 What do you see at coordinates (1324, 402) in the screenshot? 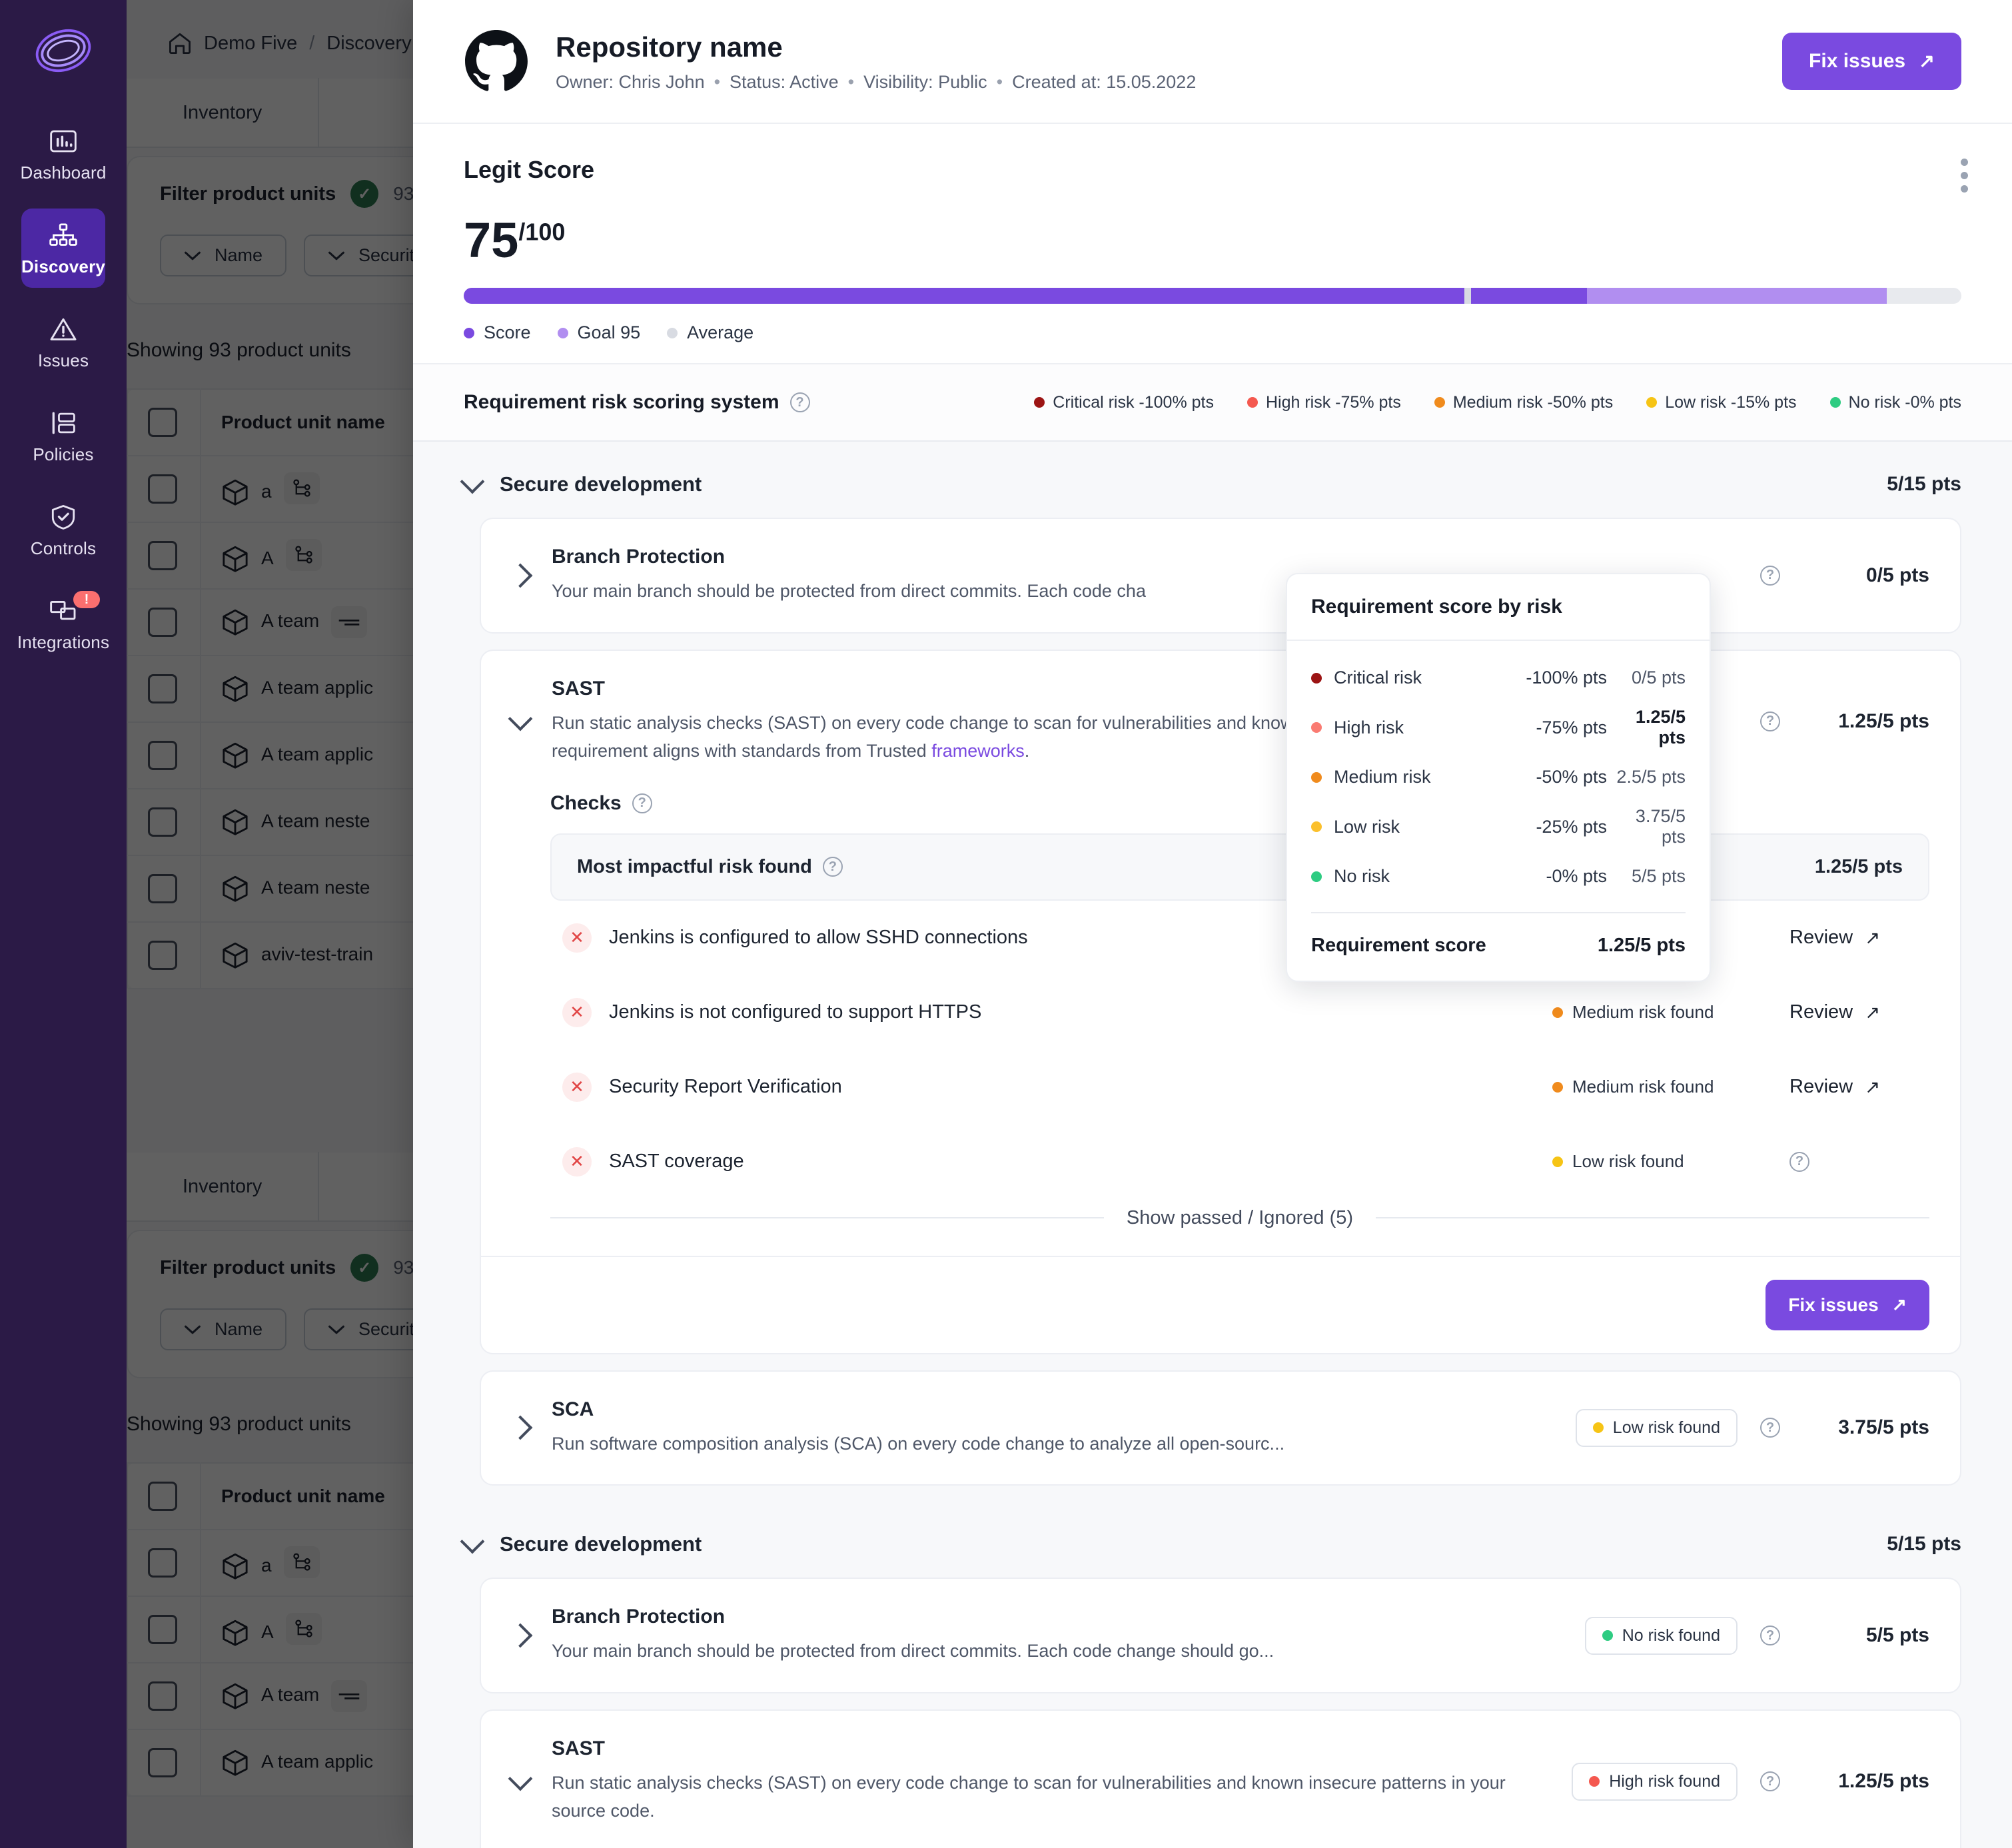
I see `risk-legend-high: High risk -75% pts` at bounding box center [1324, 402].